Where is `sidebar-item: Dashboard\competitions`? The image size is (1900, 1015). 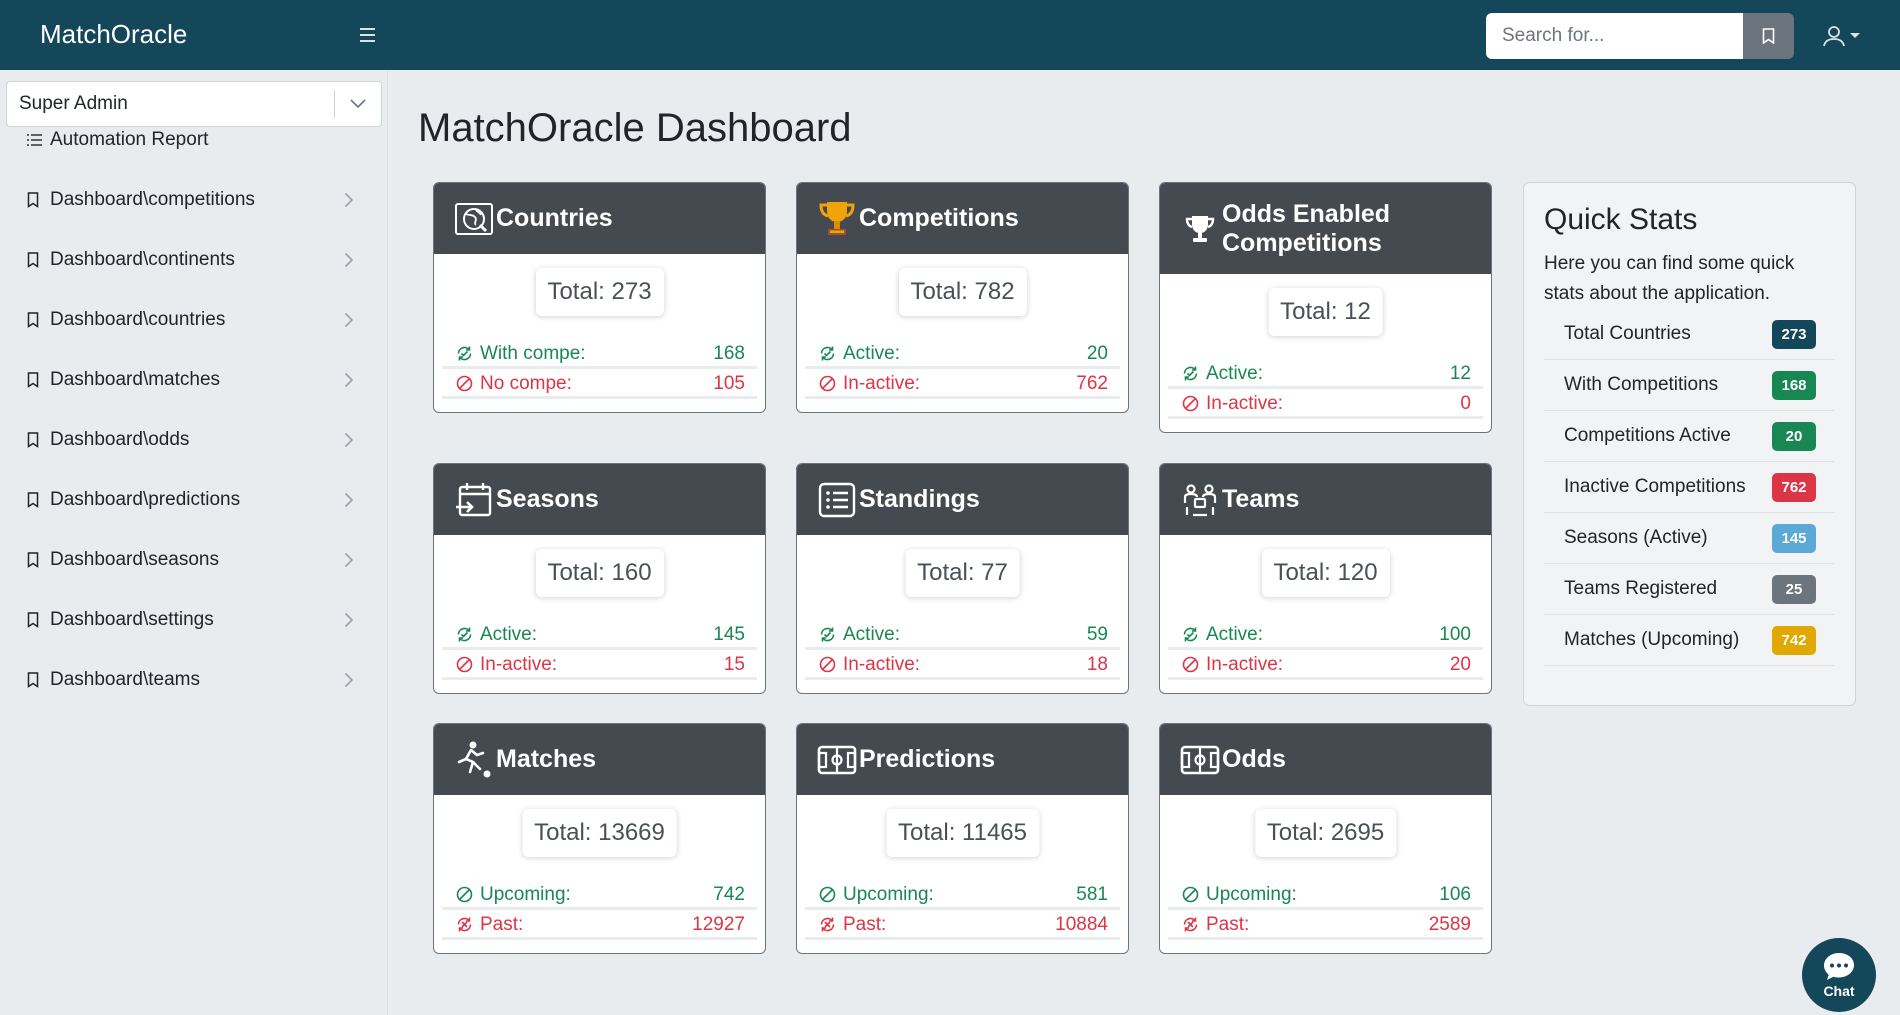 sidebar-item: Dashboard\competitions is located at coordinates (194, 200).